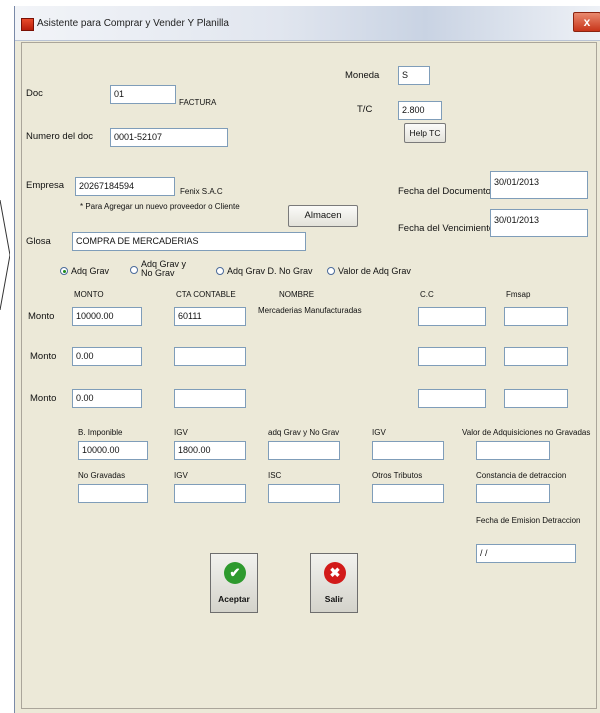 The height and width of the screenshot is (713, 600). What do you see at coordinates (210, 316) in the screenshot?
I see `row1-cta-input: 60111` at bounding box center [210, 316].